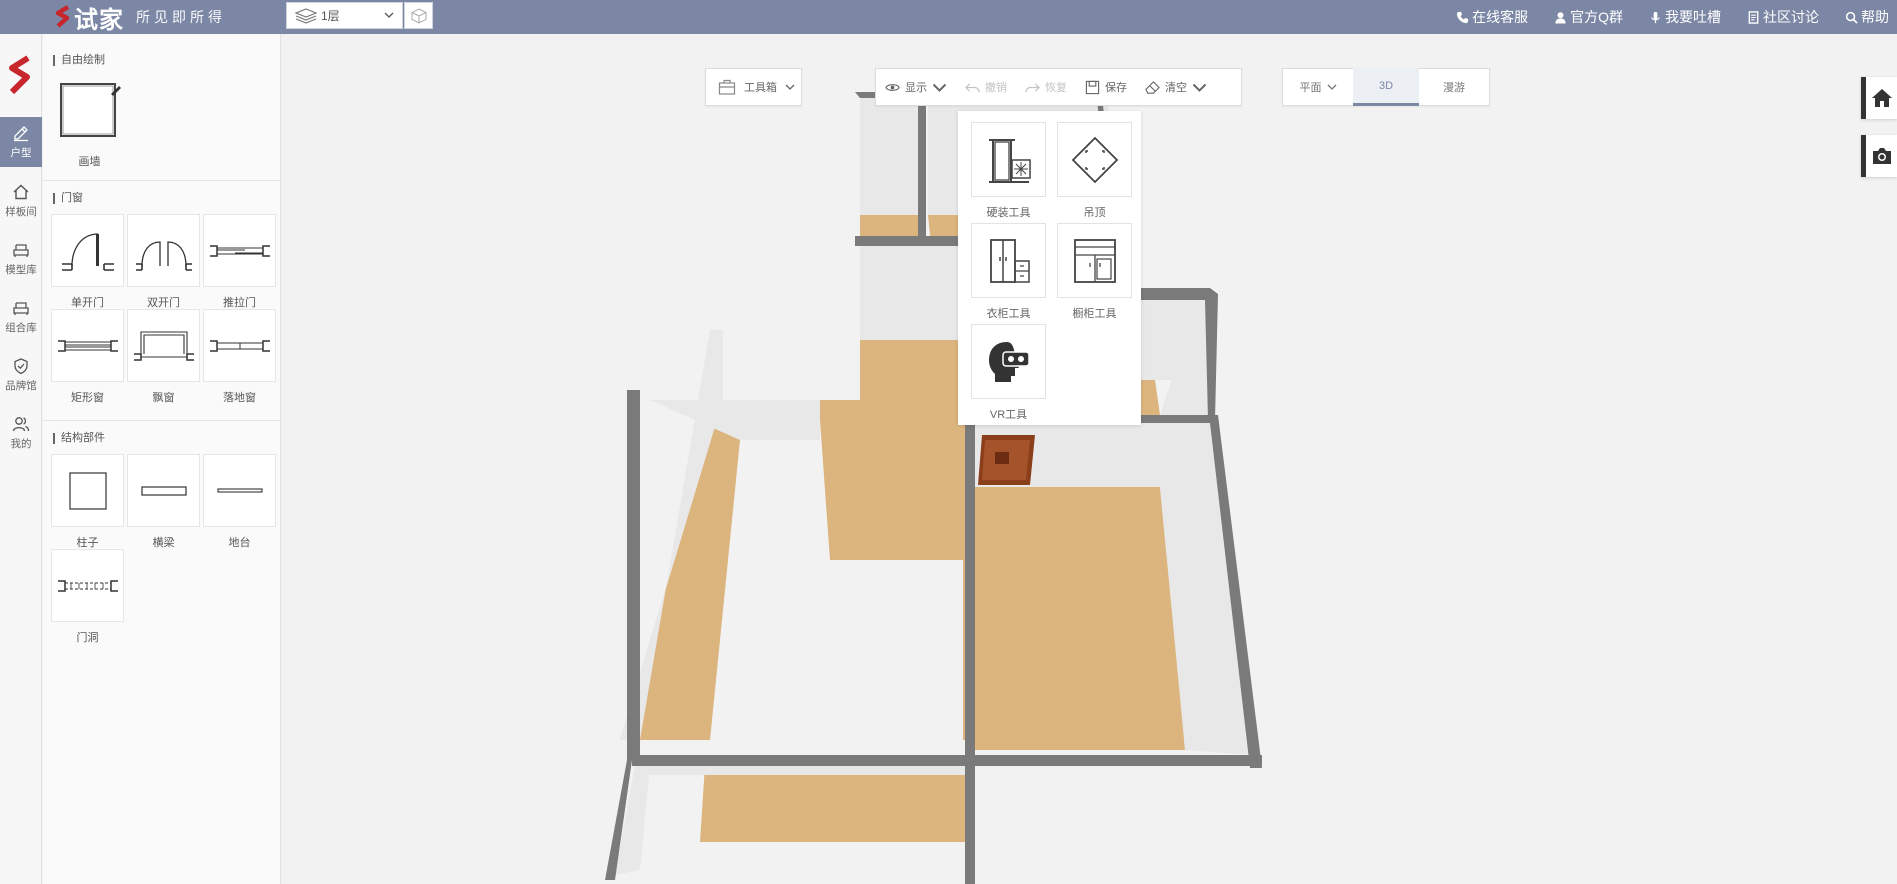  I want to click on redo-button: 恢复, so click(1046, 87).